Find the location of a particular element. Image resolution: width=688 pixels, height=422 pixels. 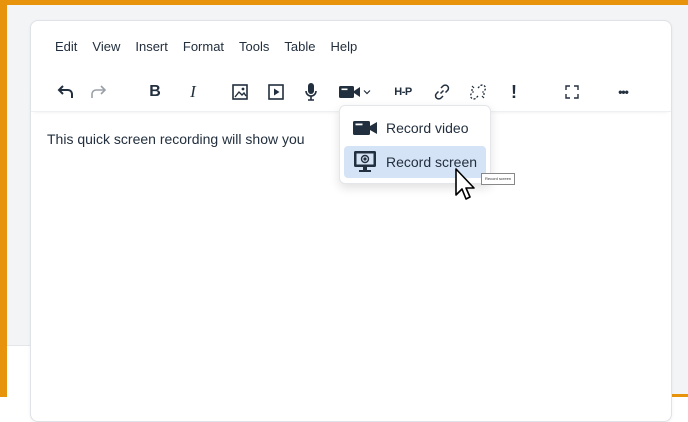

menu-help: Help is located at coordinates (343, 46).